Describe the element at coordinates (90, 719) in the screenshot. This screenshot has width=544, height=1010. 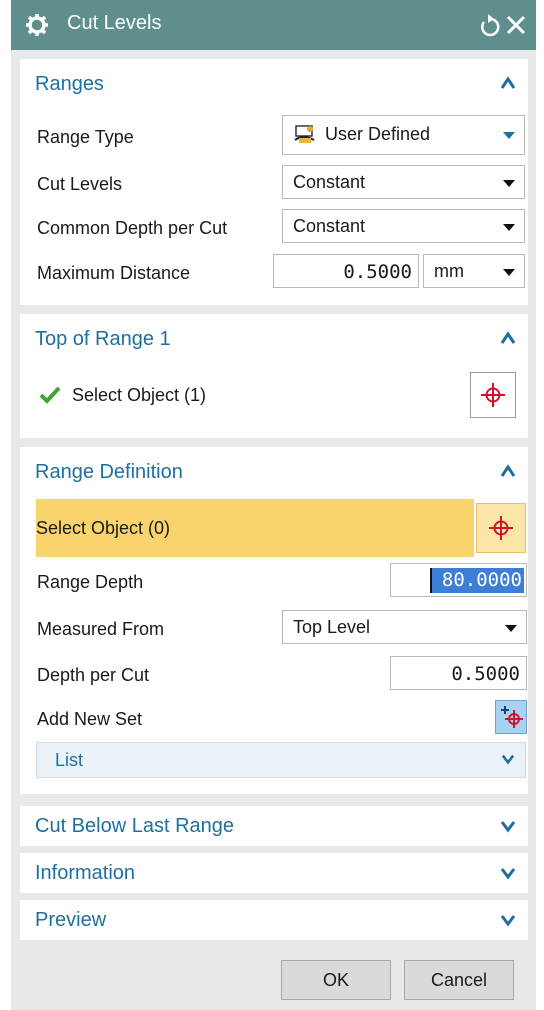
I see `add-new-set-label: Add New Set` at that location.